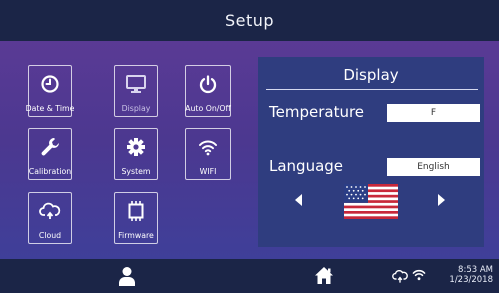 The height and width of the screenshot is (293, 499). Describe the element at coordinates (371, 75) in the screenshot. I see `panel-title: Display` at that location.